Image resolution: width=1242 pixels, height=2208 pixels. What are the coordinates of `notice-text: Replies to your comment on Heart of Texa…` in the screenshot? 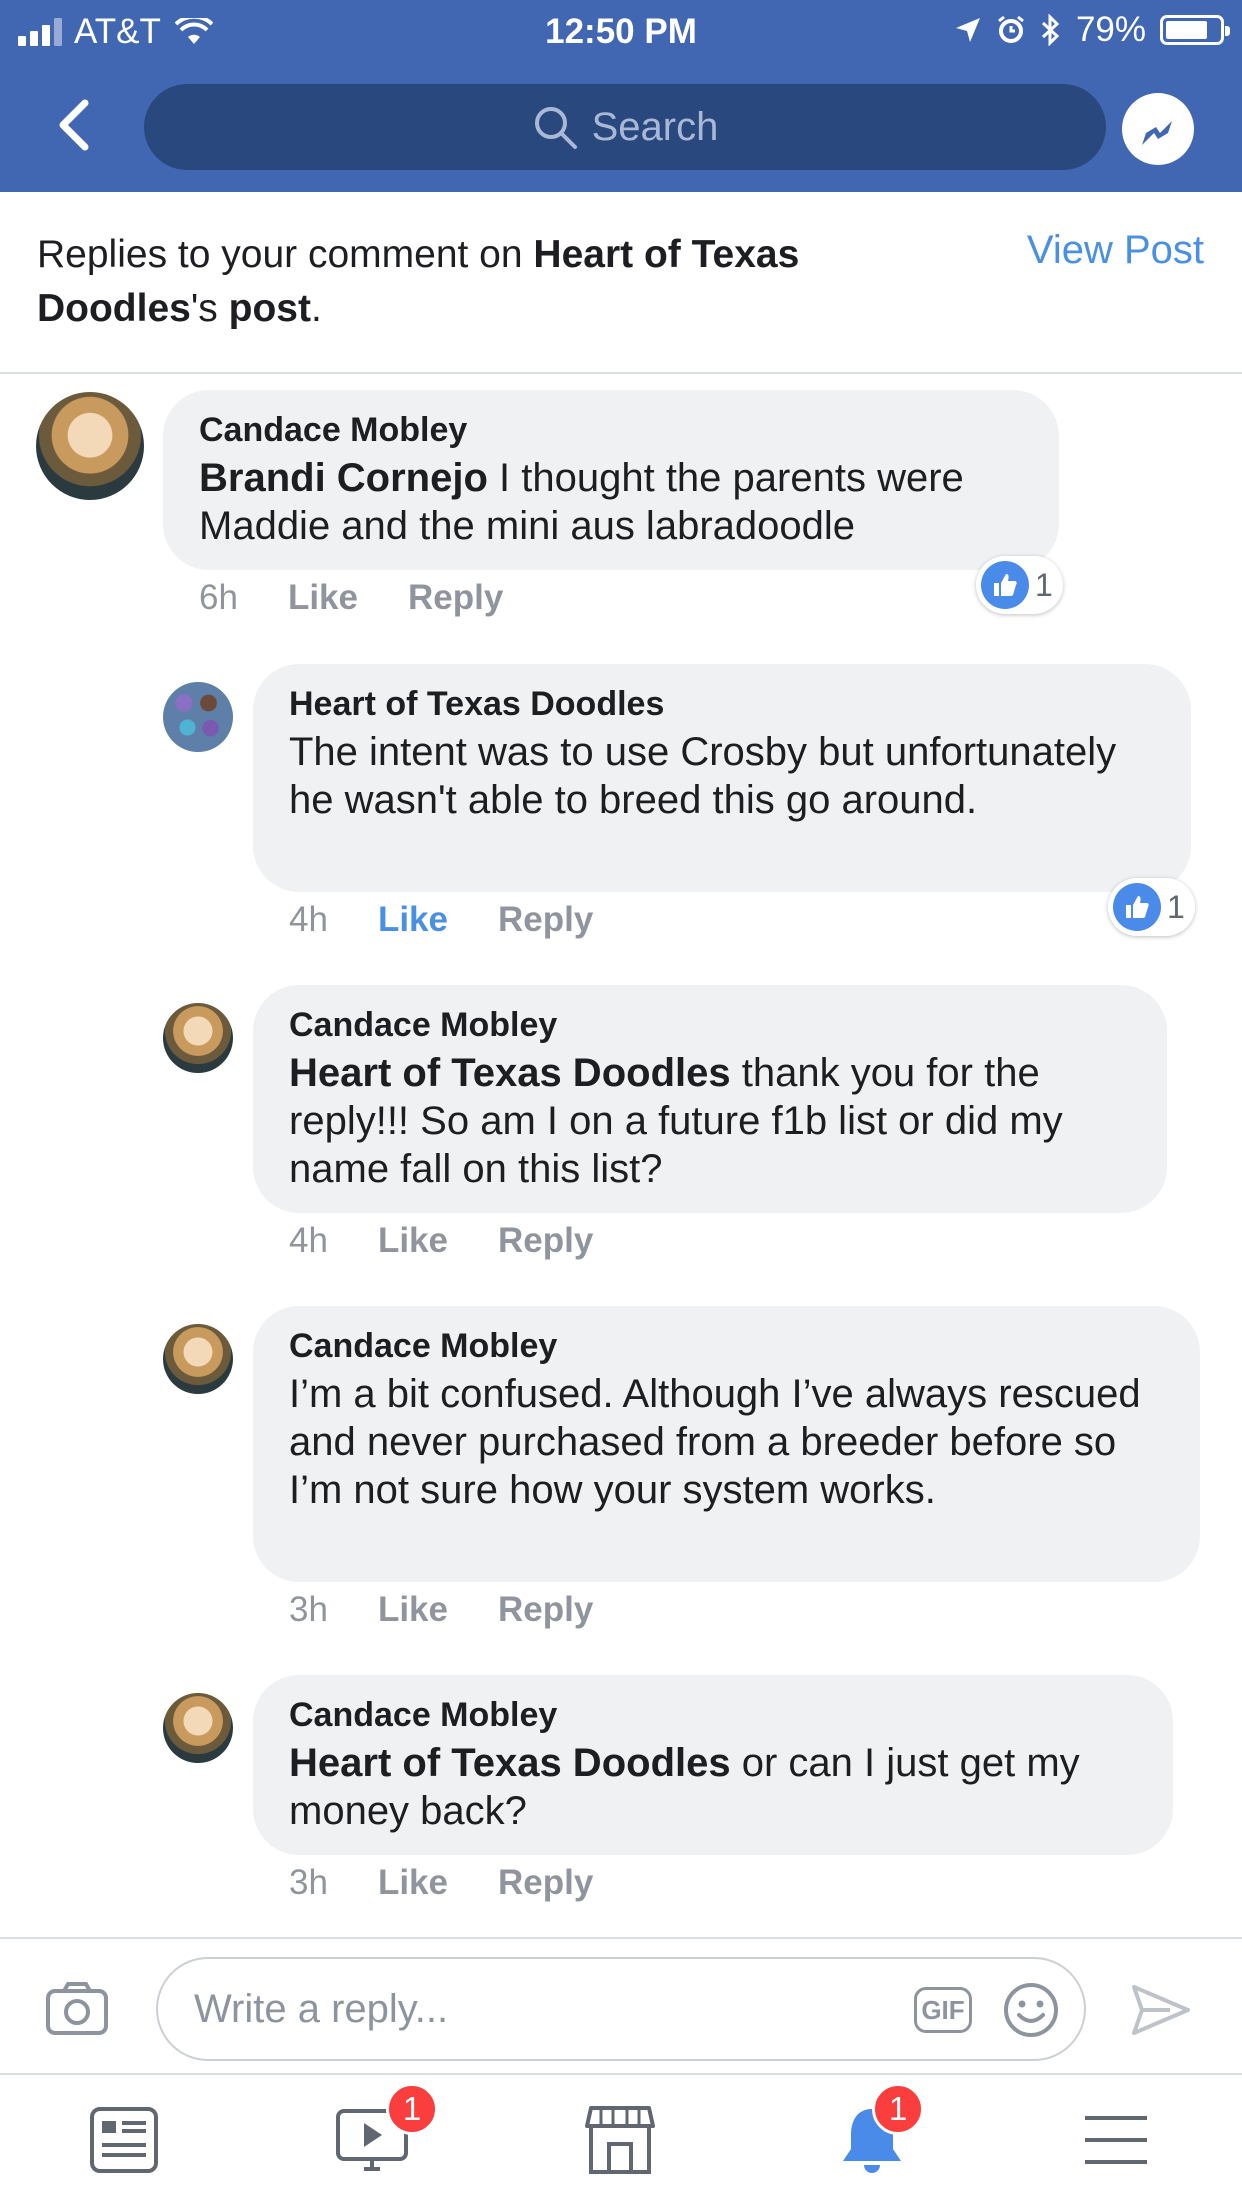 It's located at (487, 282).